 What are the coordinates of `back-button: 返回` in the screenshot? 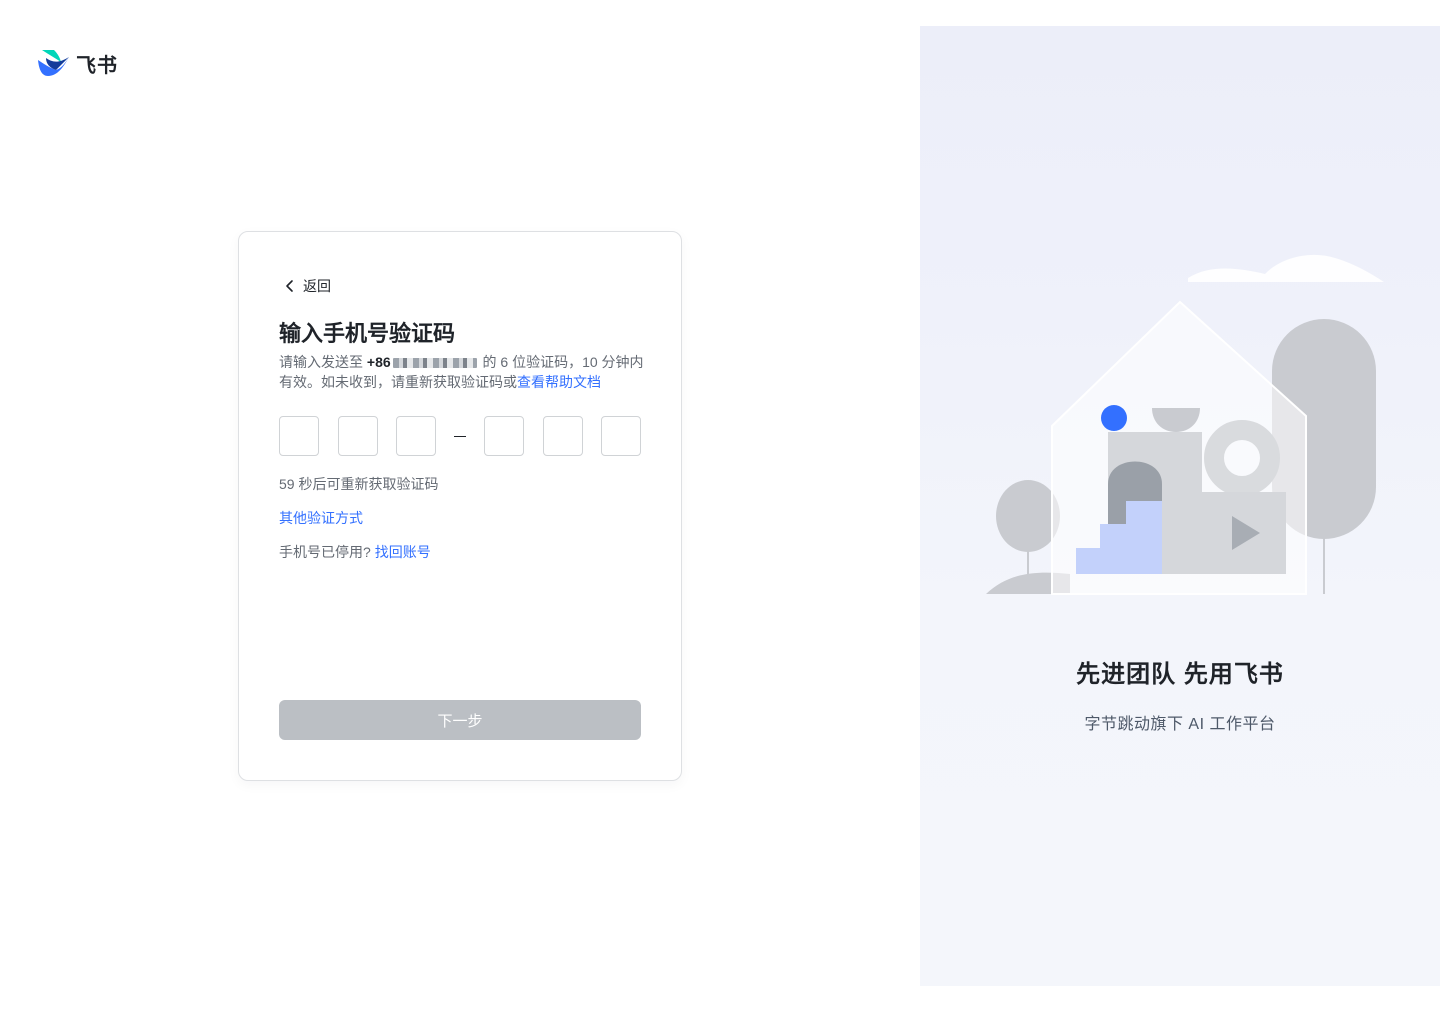 It's located at (307, 286).